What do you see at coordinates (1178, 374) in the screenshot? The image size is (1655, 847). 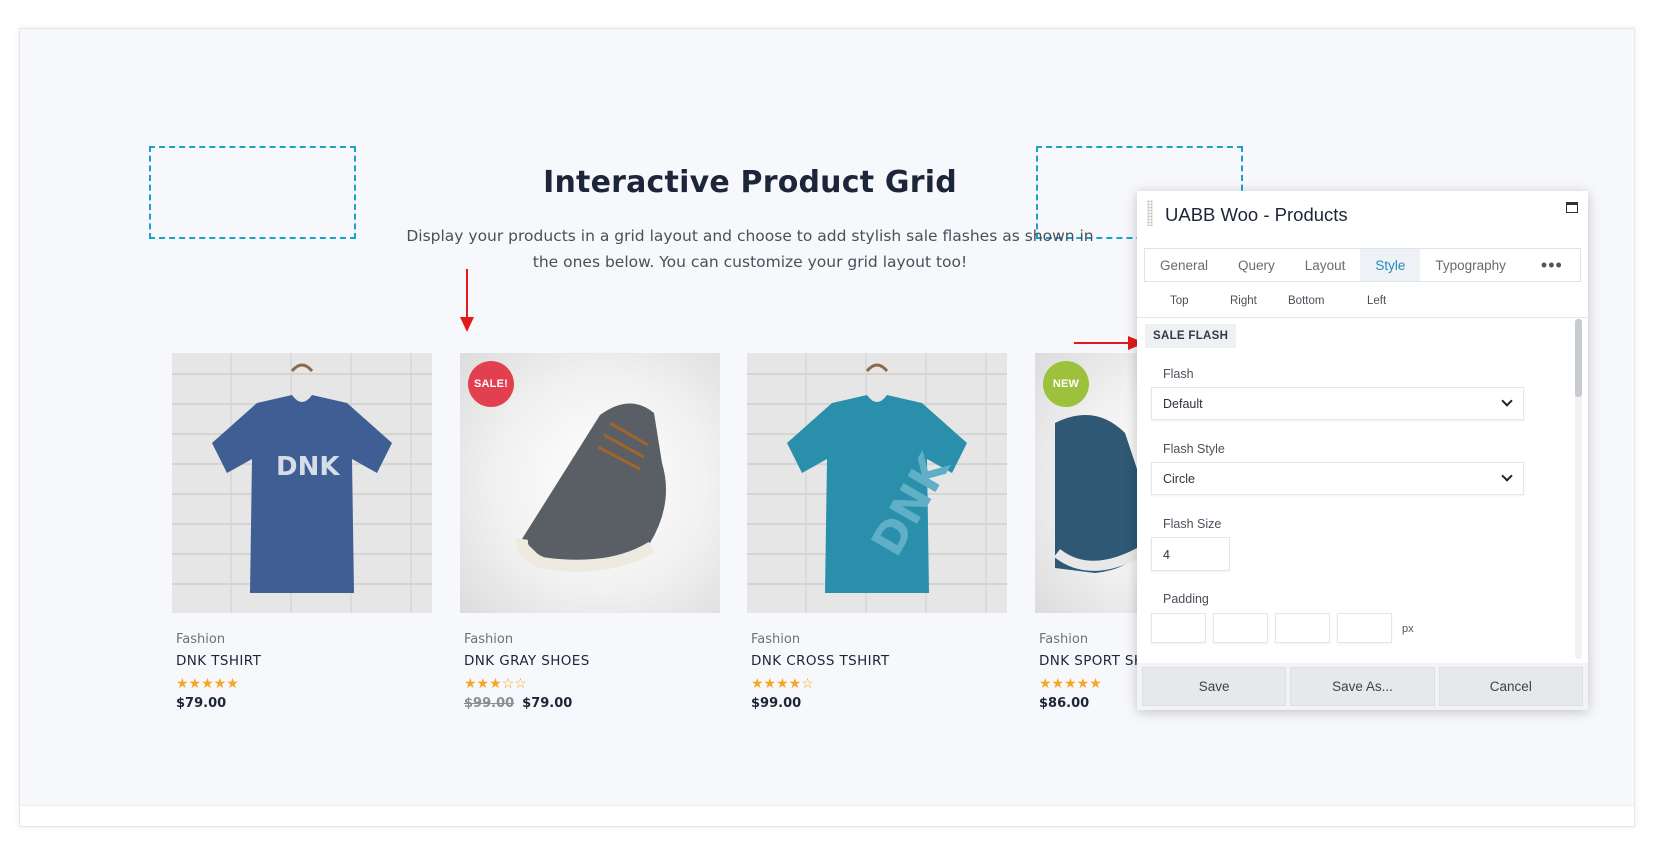 I see `flash-label: Flash` at bounding box center [1178, 374].